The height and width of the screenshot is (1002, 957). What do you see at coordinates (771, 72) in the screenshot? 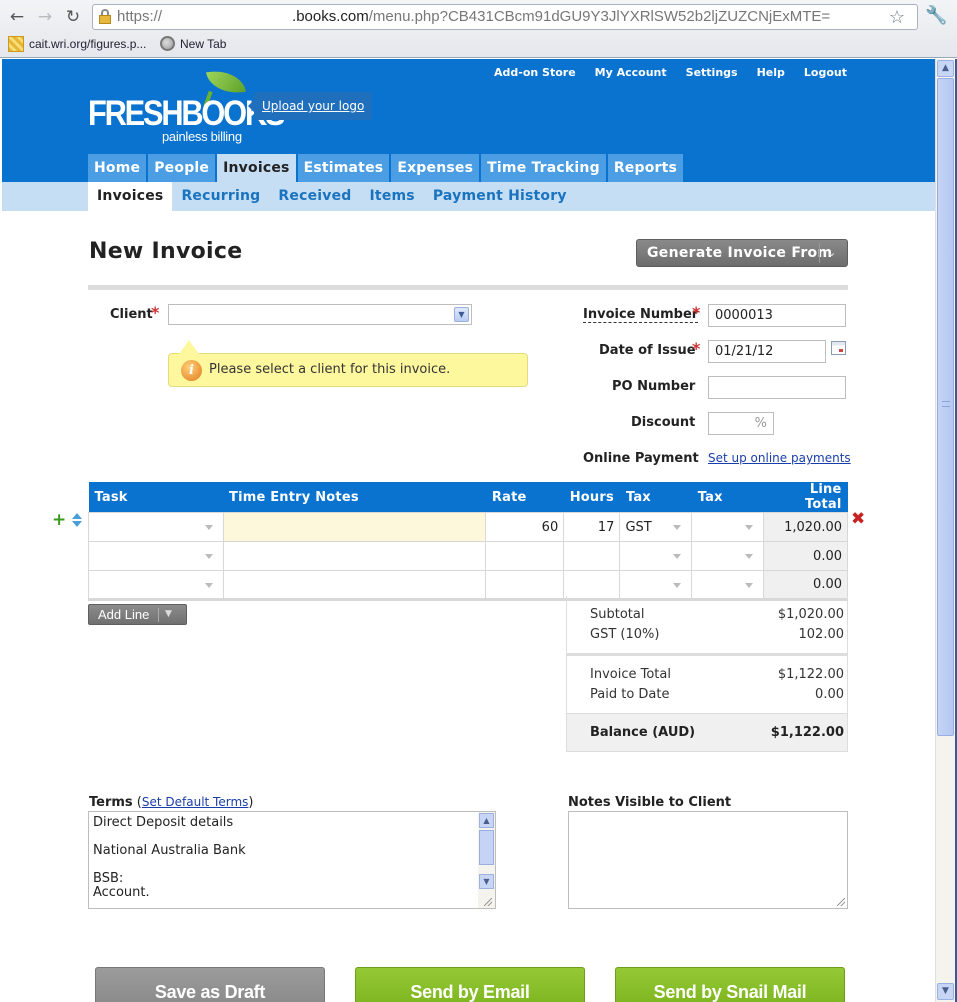
I see `help-link: Help` at bounding box center [771, 72].